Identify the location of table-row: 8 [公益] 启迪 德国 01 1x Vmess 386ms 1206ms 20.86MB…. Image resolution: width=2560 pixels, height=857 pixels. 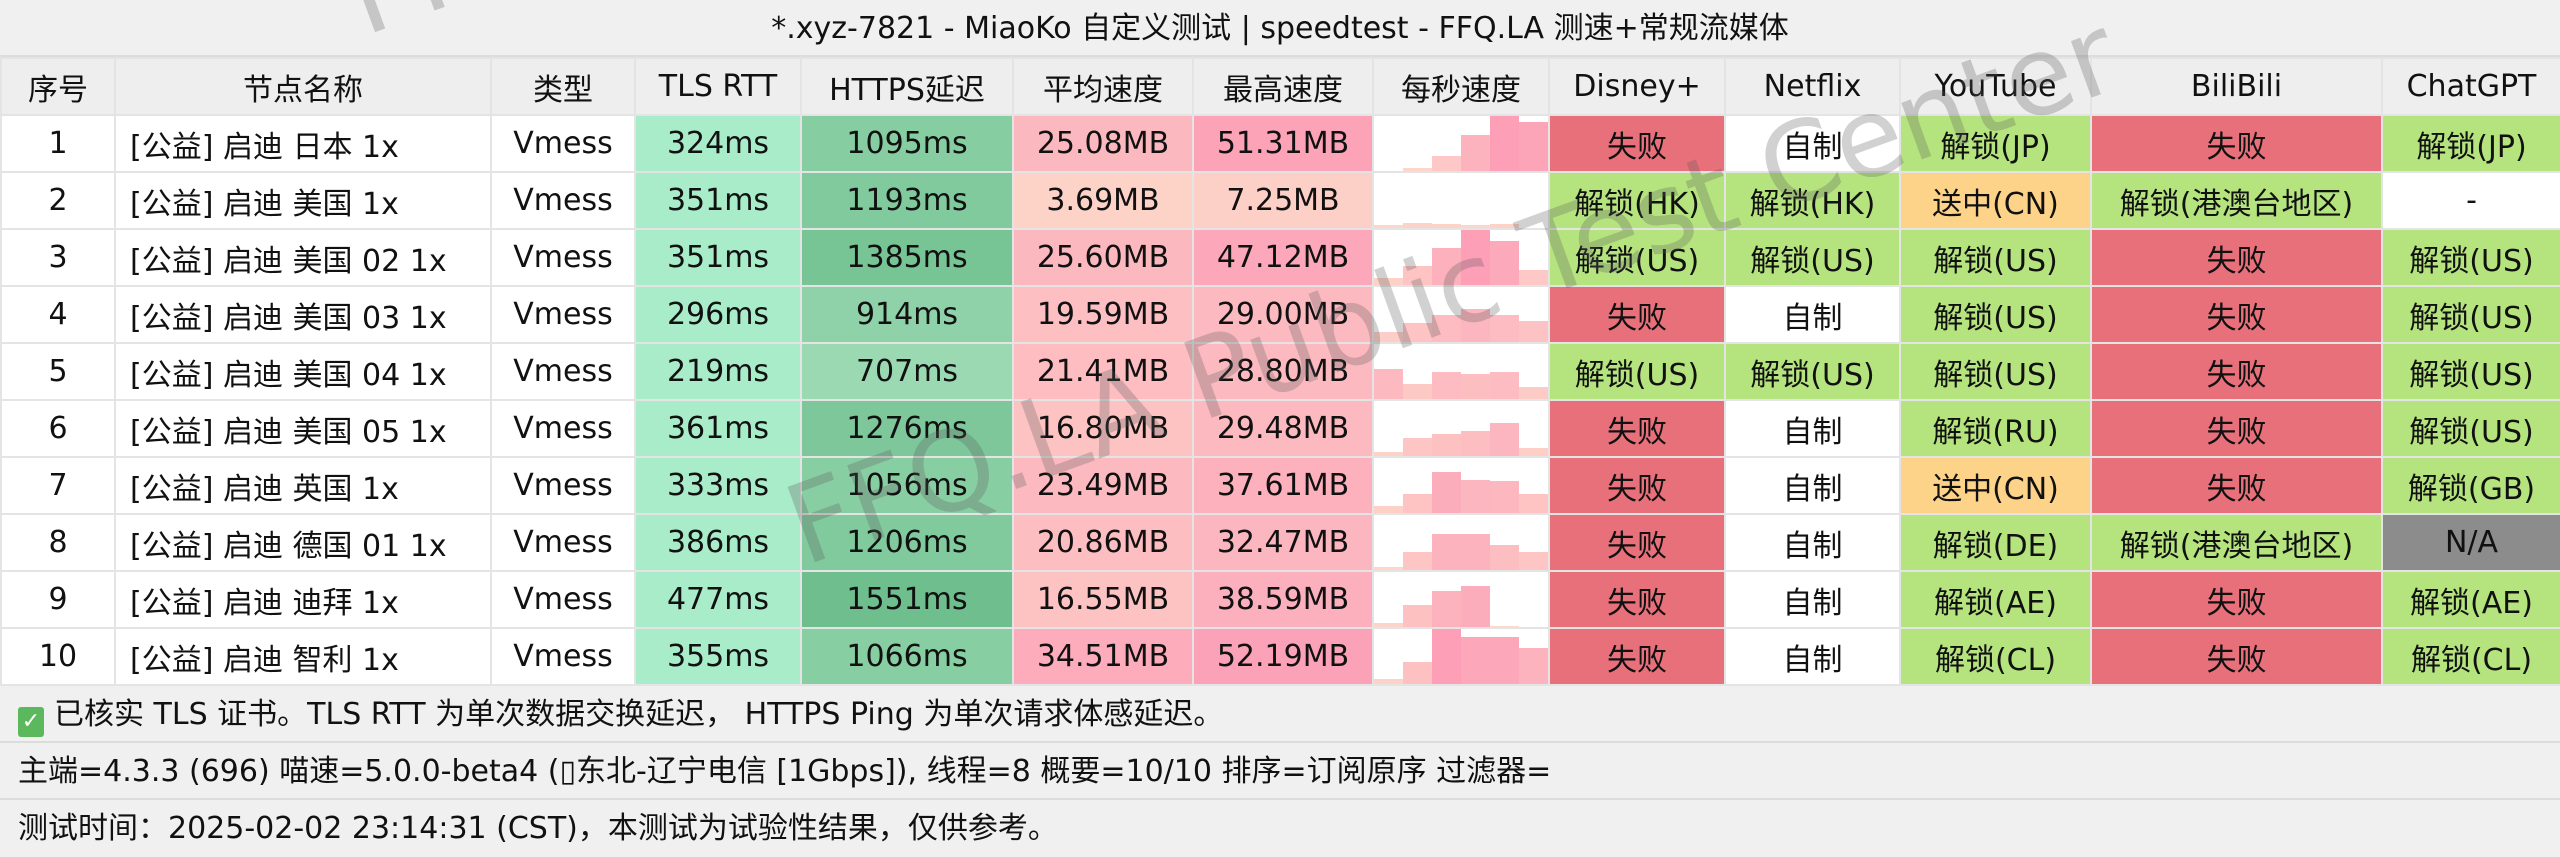
(1280, 542).